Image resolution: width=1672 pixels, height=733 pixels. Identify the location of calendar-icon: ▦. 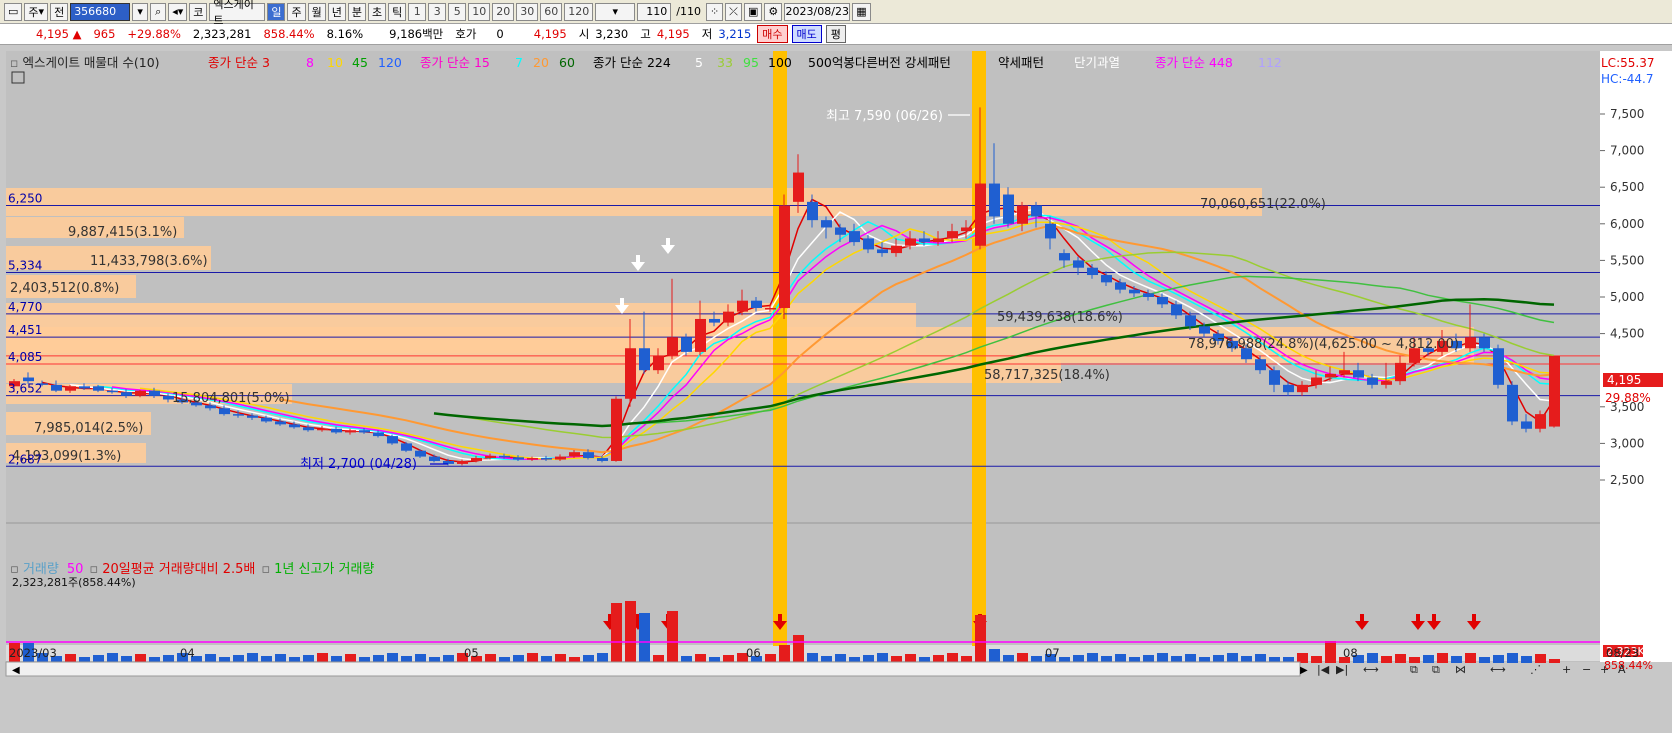
(861, 11).